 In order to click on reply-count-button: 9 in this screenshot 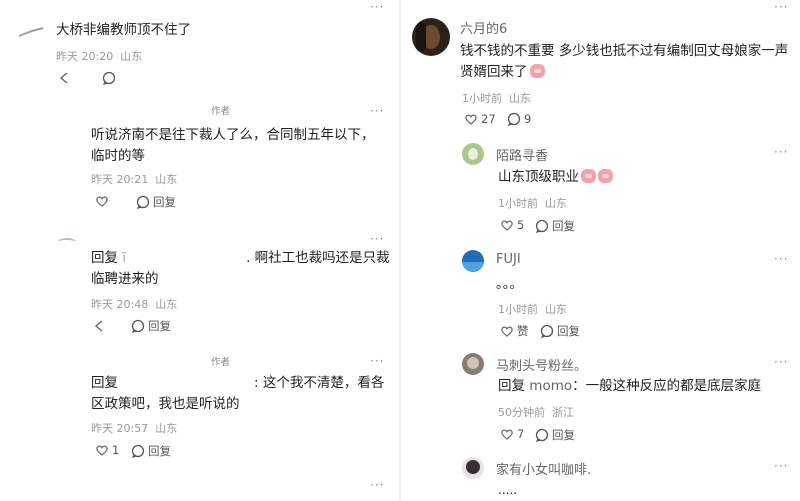, I will do `click(519, 119)`.